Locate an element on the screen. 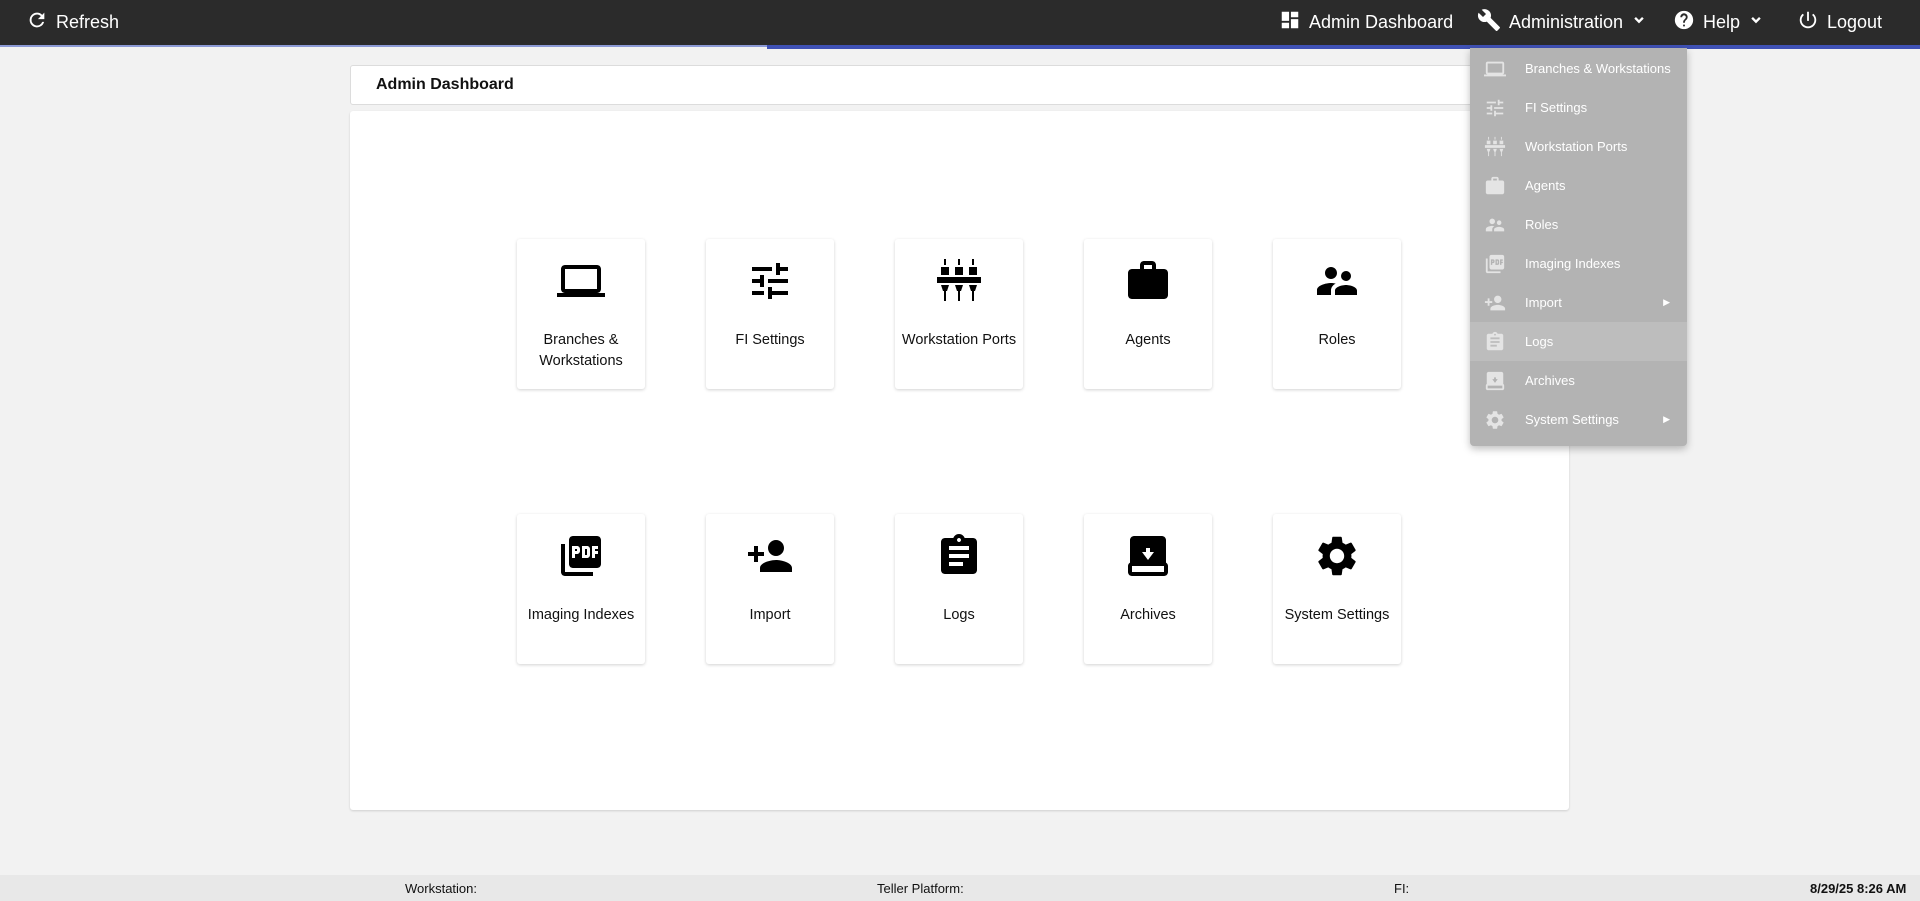 The image size is (1920, 901). tile-system-settings: System Settings is located at coordinates (1337, 589).